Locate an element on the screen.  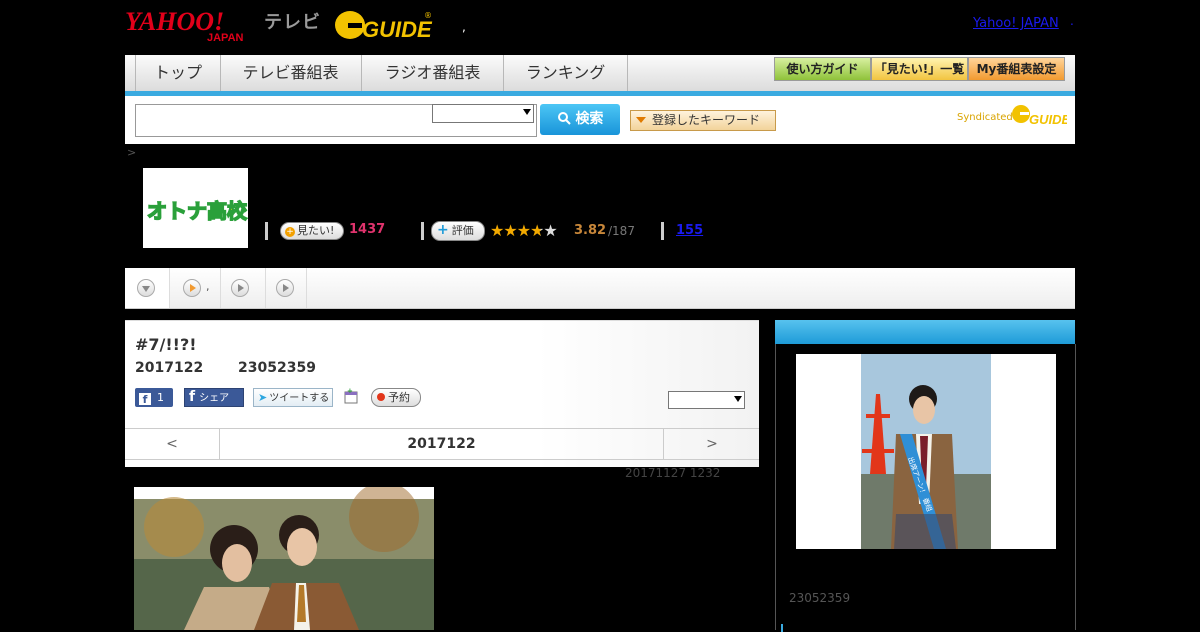
search-area: 検索 登録したキーワード Syndicated GUIDE is located at coordinates (600, 120).